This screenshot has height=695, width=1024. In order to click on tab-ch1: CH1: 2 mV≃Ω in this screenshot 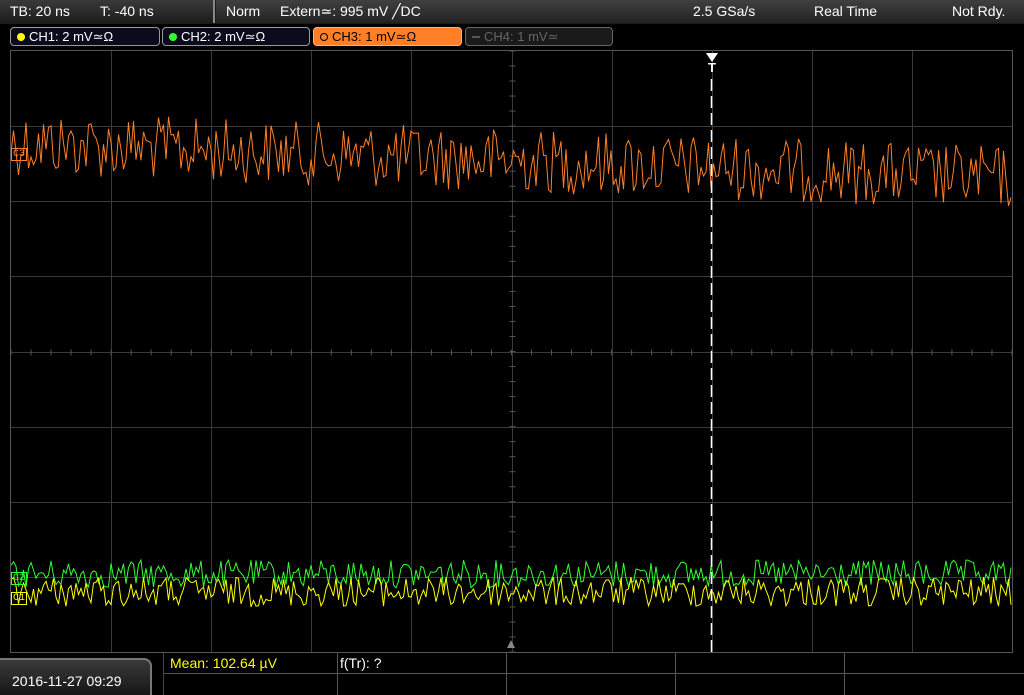, I will do `click(85, 36)`.